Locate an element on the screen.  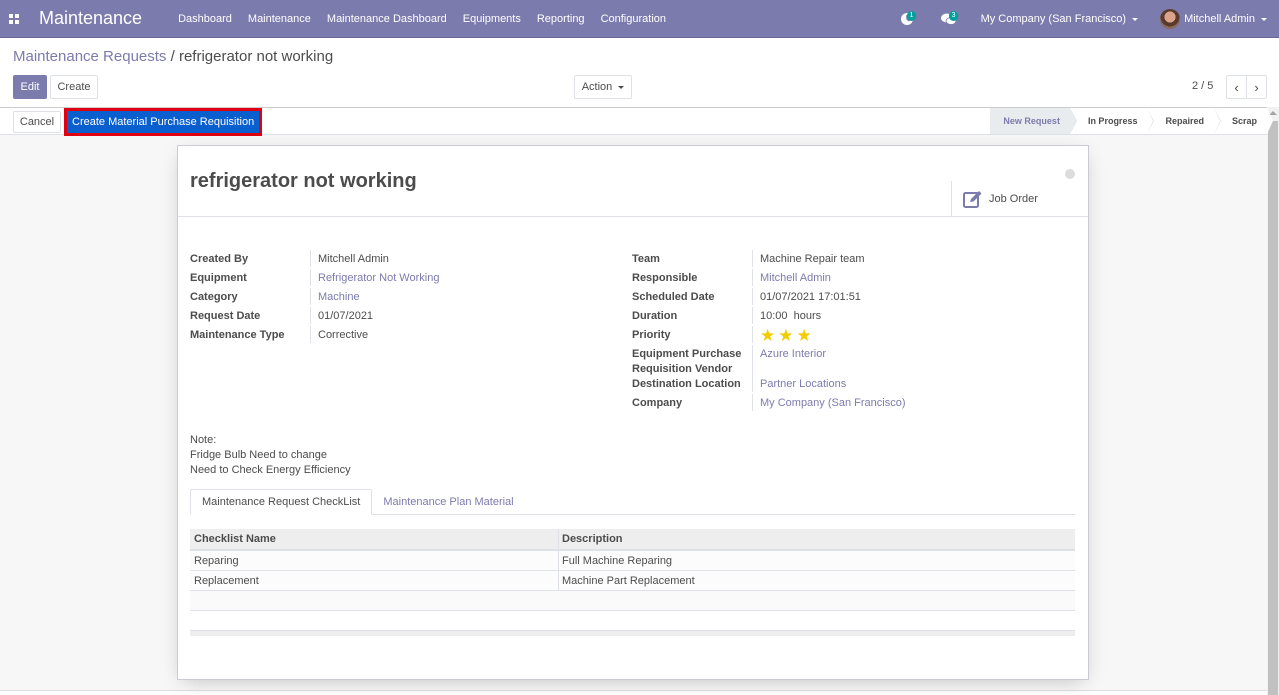
menu-maintenance-dashboard: Maintenance Dashboard is located at coordinates (387, 19).